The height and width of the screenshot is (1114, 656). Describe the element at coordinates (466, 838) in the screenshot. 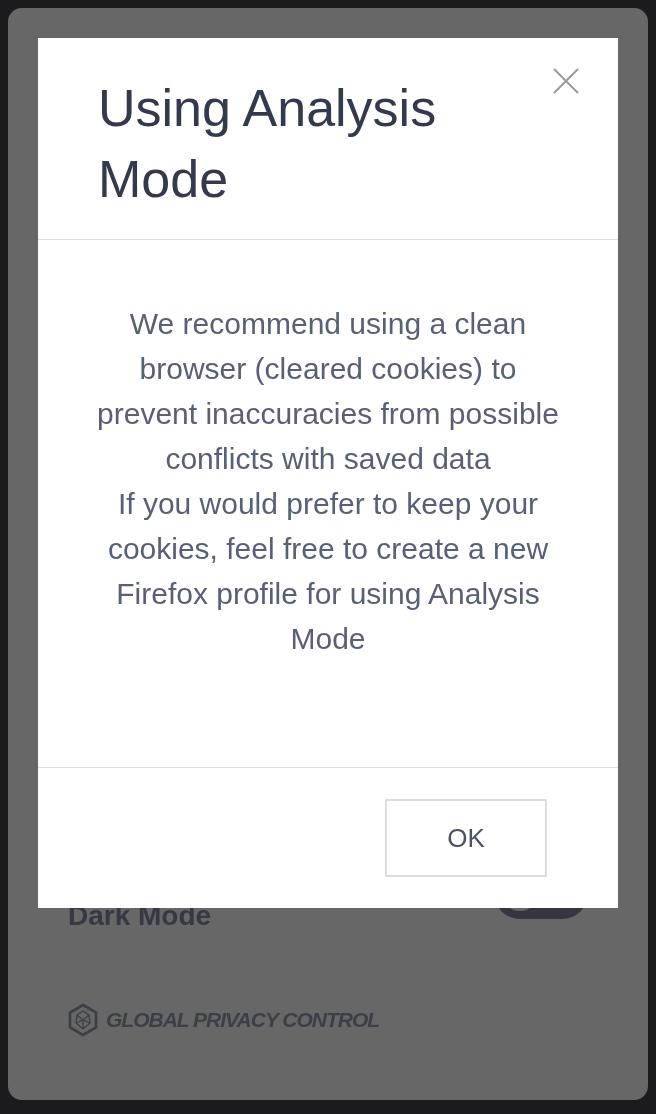

I see `ok-button: OK` at that location.